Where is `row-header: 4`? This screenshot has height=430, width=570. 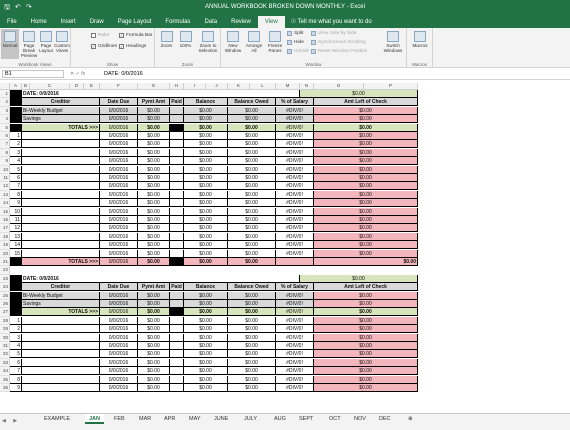 row-header: 4 is located at coordinates (5, 119).